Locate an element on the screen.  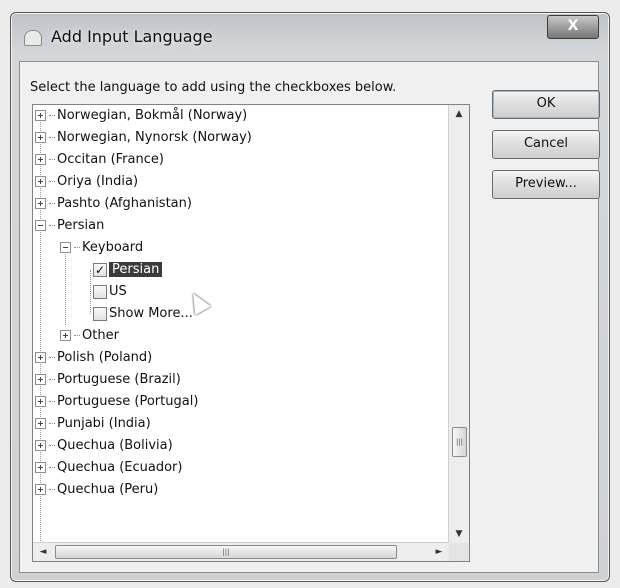
tree-item-persian: Persian is located at coordinates (69, 226).